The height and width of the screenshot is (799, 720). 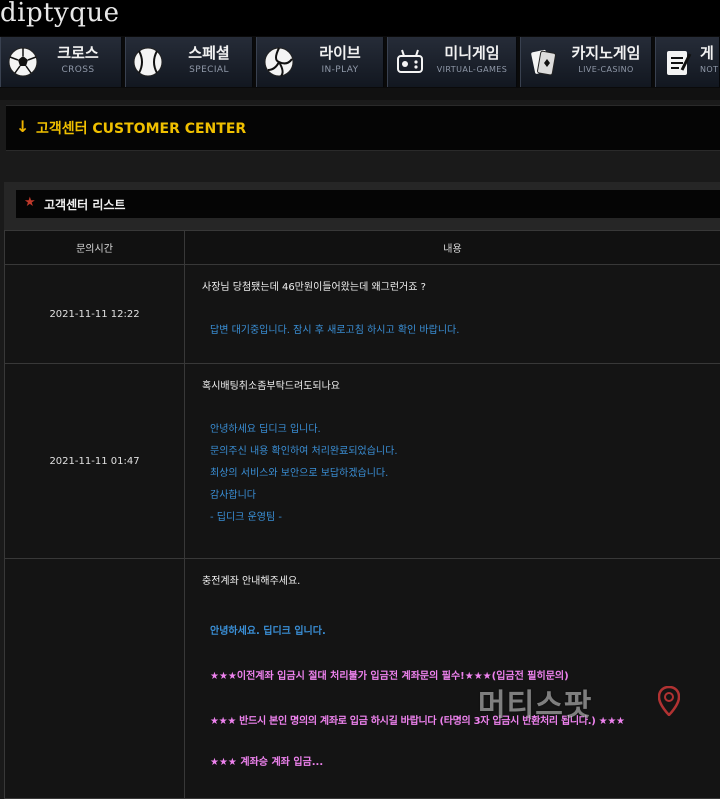 What do you see at coordinates (678, 62) in the screenshot?
I see `notepad-icon` at bounding box center [678, 62].